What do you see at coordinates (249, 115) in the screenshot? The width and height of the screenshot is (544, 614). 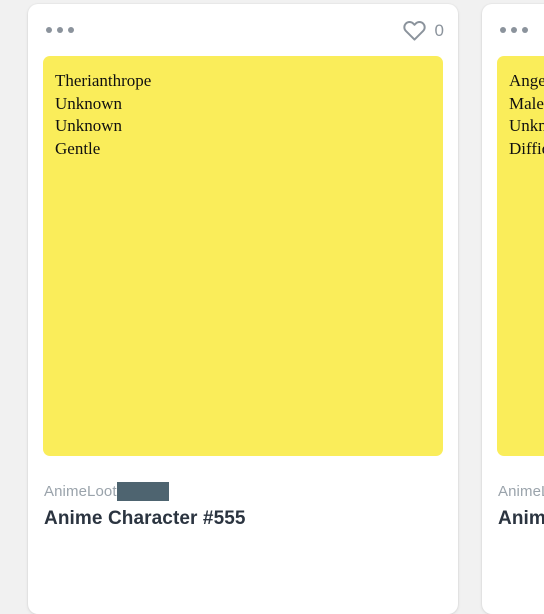 I see `trait-list: Therianthrope Unknown Unknown Gentle` at bounding box center [249, 115].